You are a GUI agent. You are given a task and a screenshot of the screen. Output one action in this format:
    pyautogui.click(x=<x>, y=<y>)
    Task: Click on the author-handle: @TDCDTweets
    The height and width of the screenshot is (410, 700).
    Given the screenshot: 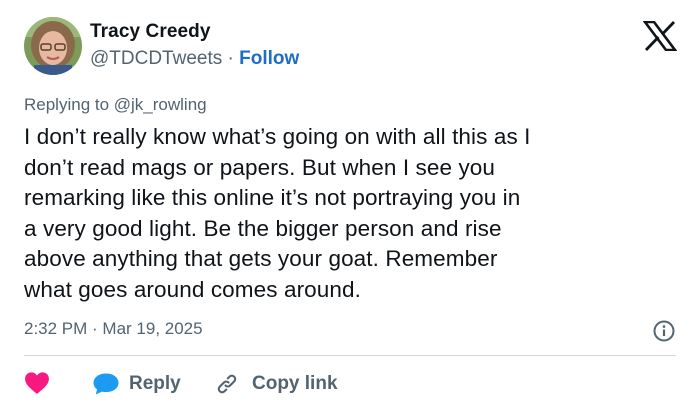 What is the action you would take?
    pyautogui.click(x=156, y=58)
    